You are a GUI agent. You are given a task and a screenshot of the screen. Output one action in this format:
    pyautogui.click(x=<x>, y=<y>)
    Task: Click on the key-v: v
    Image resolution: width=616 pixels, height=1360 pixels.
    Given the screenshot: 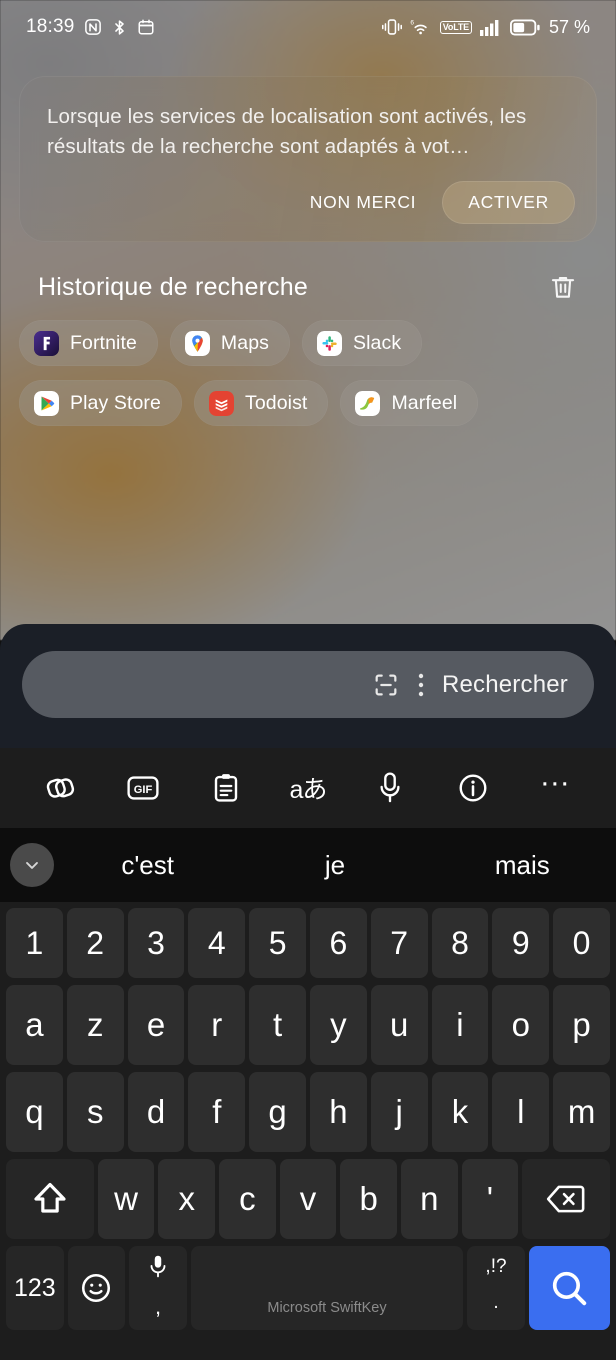 What is the action you would take?
    pyautogui.click(x=308, y=1199)
    